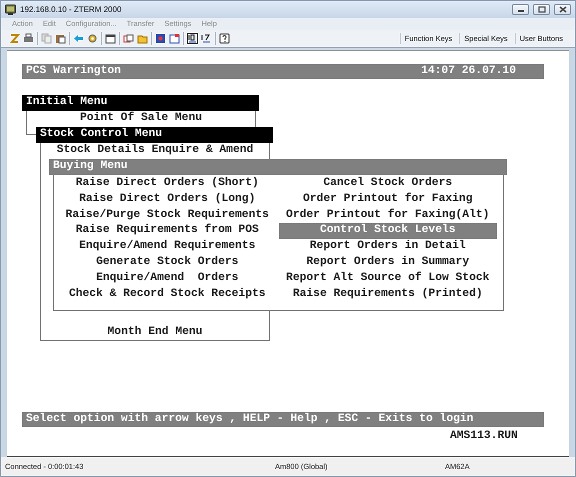 The width and height of the screenshot is (576, 477). Describe the element at coordinates (387, 231) in the screenshot. I see `menu-option: Control Stock Levels` at that location.